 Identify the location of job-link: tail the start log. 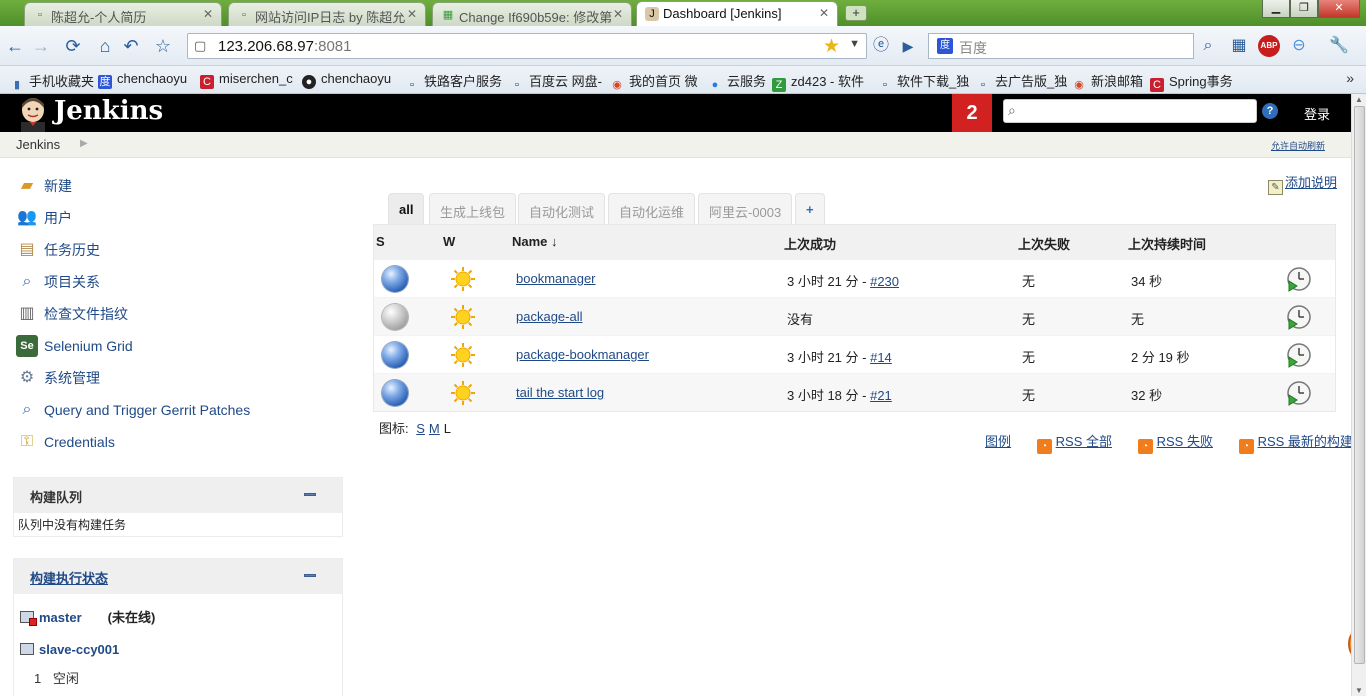
(560, 392).